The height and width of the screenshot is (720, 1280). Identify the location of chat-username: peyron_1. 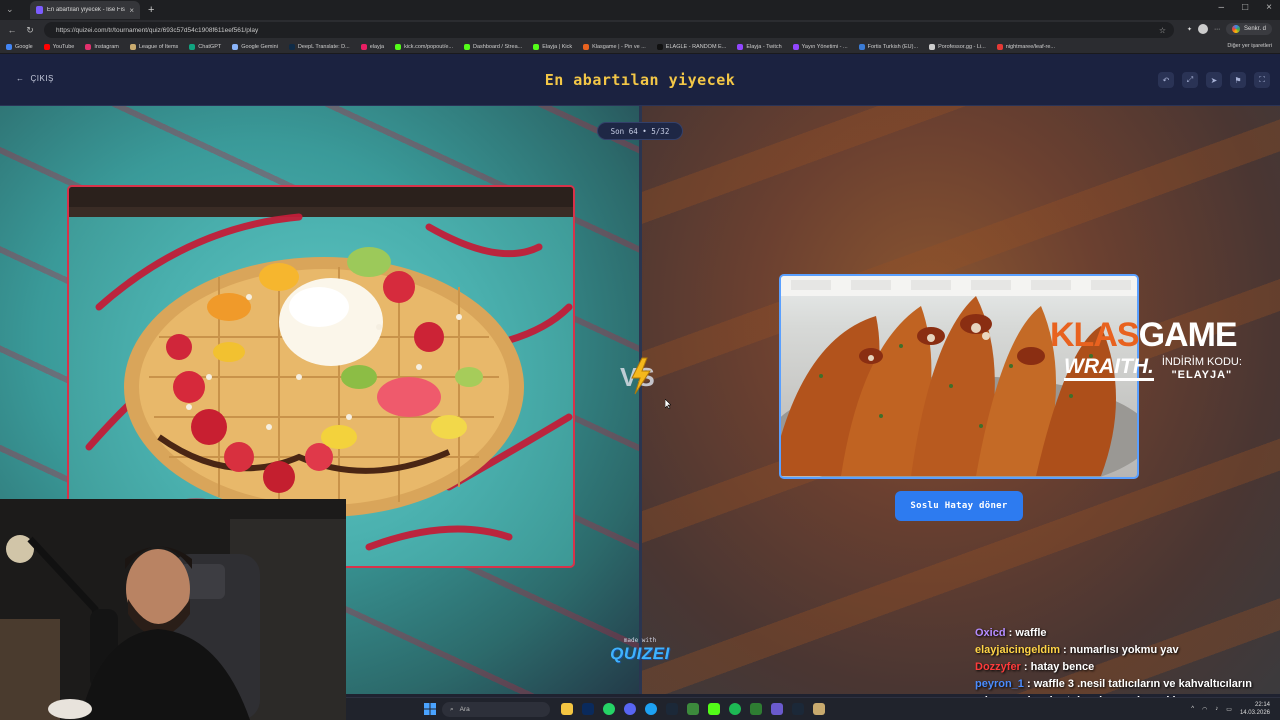
(999, 684).